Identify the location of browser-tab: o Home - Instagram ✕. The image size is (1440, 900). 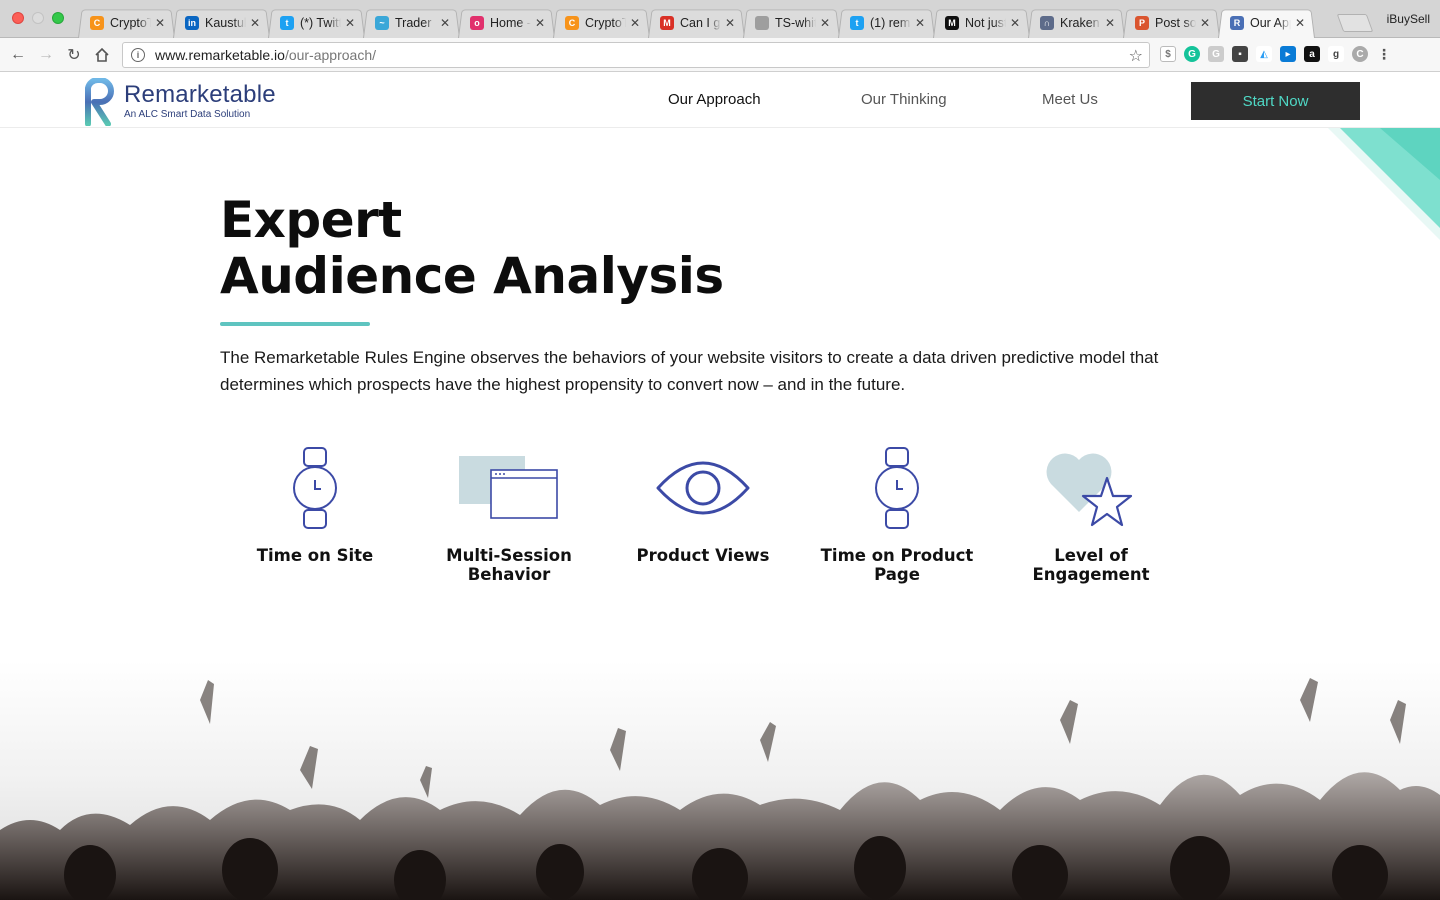
(506, 22).